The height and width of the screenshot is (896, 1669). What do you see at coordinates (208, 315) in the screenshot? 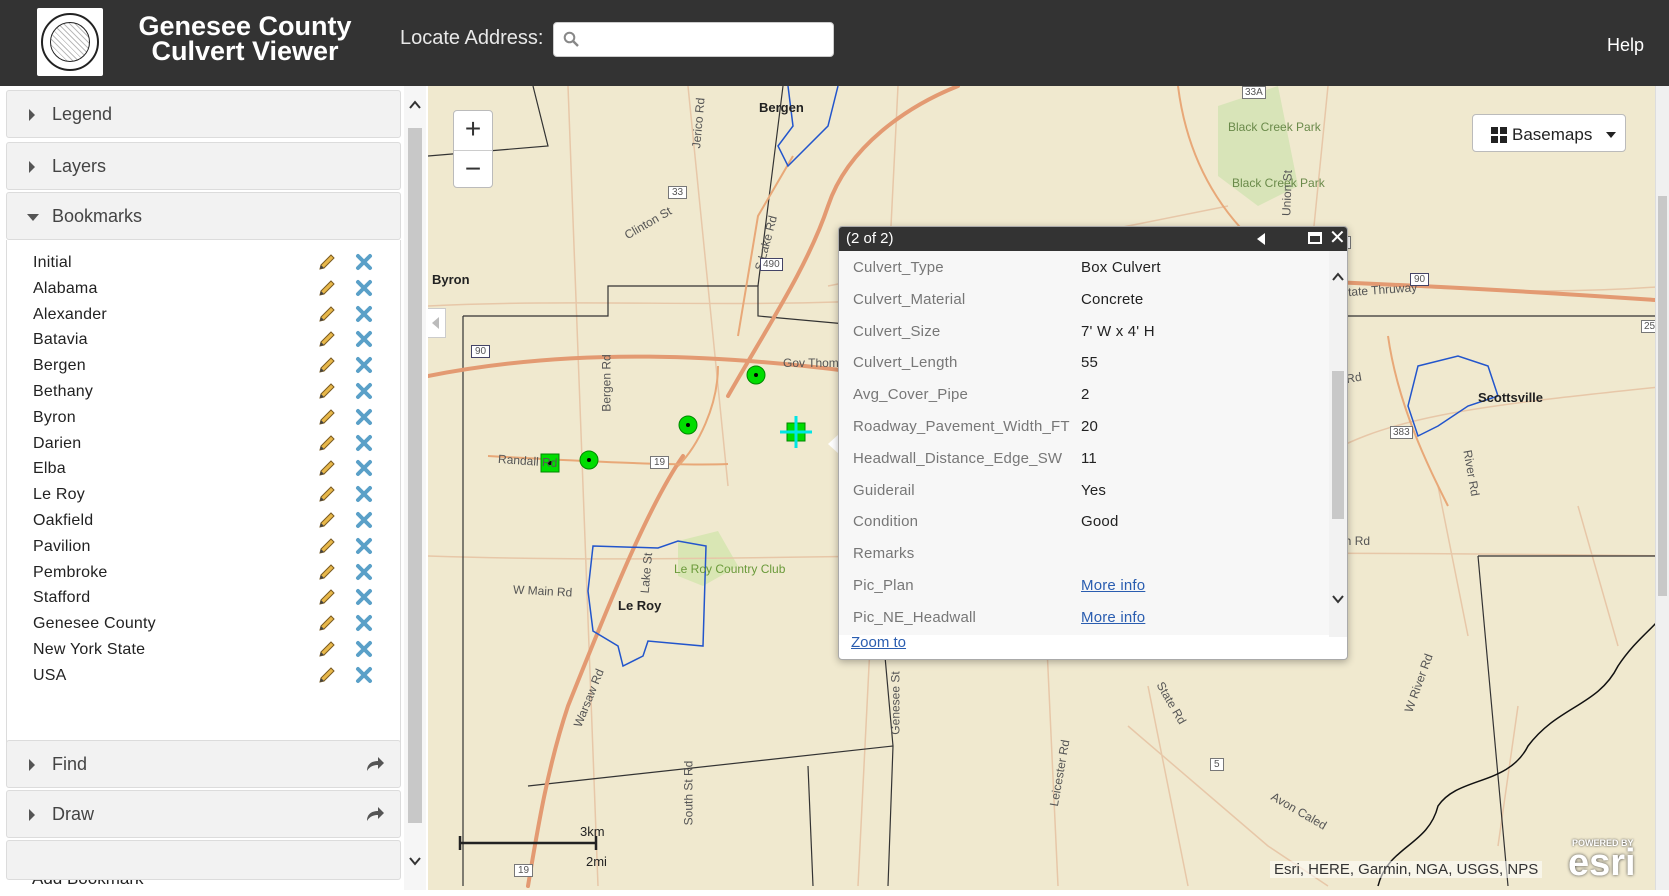
I see `bookmark-item: Alexander` at bounding box center [208, 315].